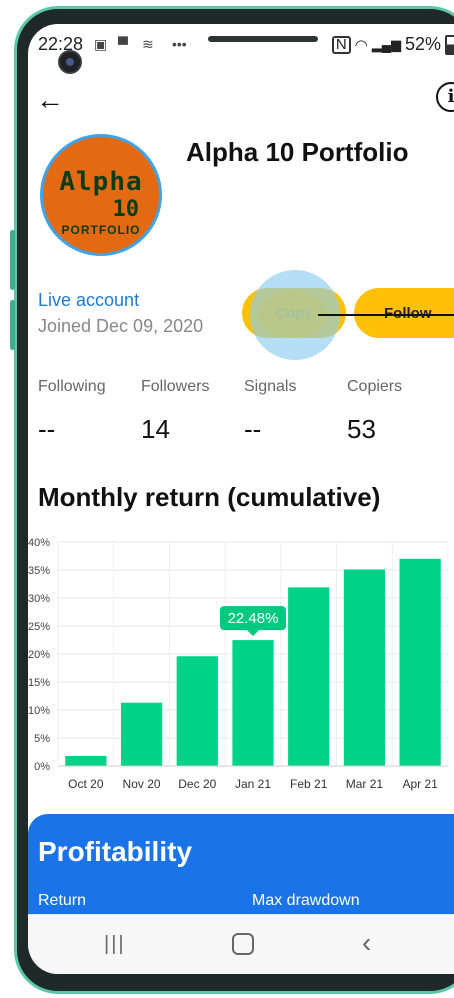 This screenshot has width=454, height=998. I want to click on stat-value: 53, so click(361, 429).